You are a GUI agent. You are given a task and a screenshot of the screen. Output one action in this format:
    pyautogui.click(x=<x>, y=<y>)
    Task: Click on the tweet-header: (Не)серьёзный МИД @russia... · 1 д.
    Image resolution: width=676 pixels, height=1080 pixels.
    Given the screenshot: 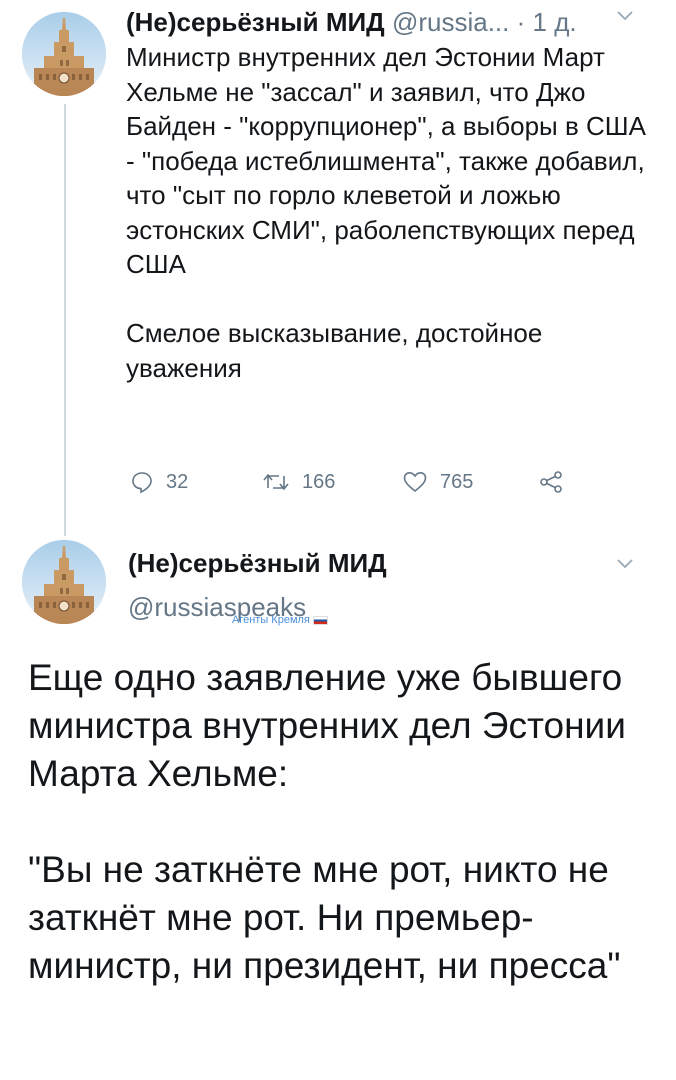 What is the action you would take?
    pyautogui.click(x=351, y=22)
    